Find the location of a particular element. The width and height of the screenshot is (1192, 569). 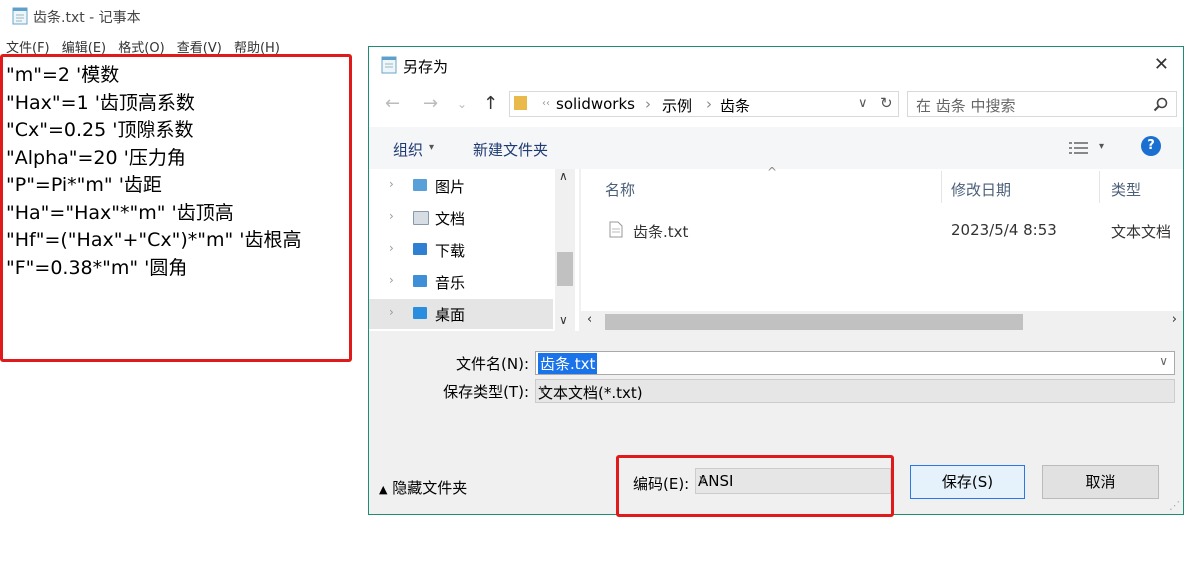

highlight-box-encoding is located at coordinates (755, 486).